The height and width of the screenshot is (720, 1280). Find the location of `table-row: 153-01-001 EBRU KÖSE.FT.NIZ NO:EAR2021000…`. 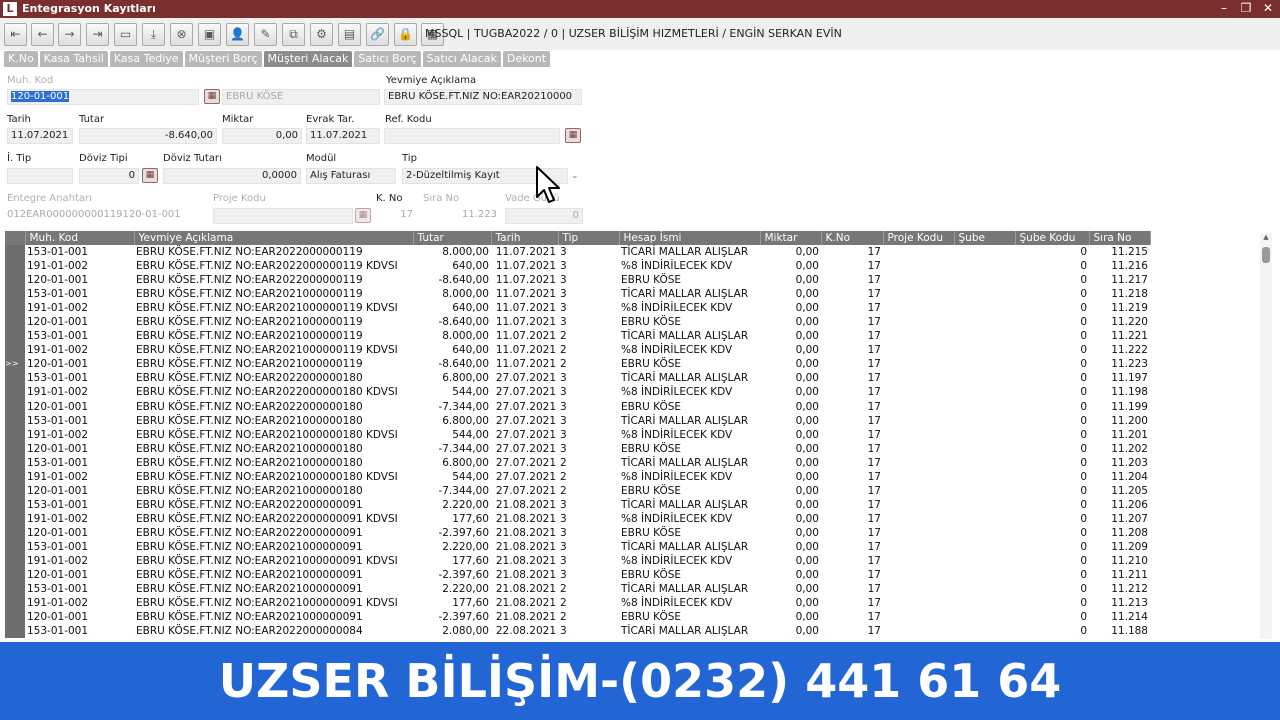

table-row: 153-01-001 EBRU KÖSE.FT.NIZ NO:EAR2021000… is located at coordinates (577, 589).